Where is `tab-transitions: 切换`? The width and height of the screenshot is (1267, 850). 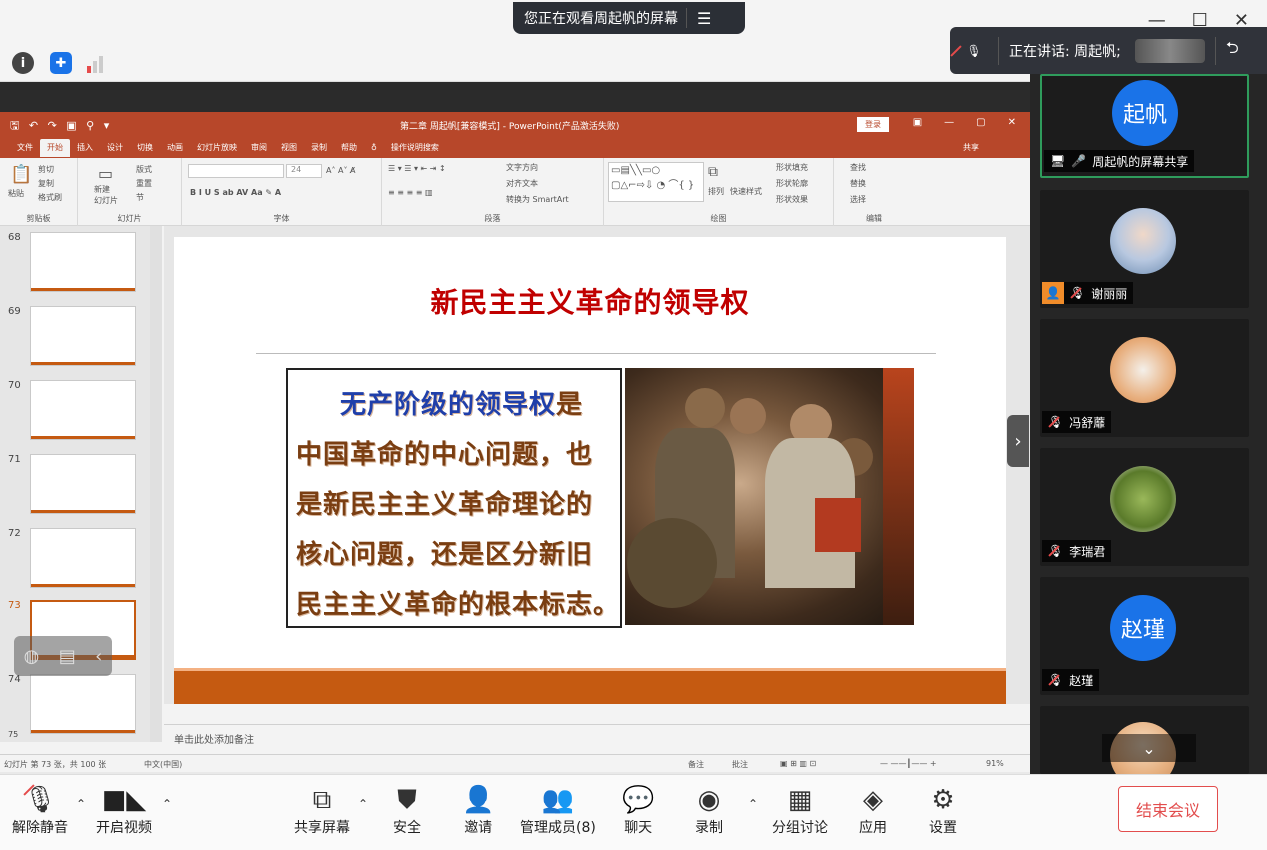 tab-transitions: 切换 is located at coordinates (145, 148).